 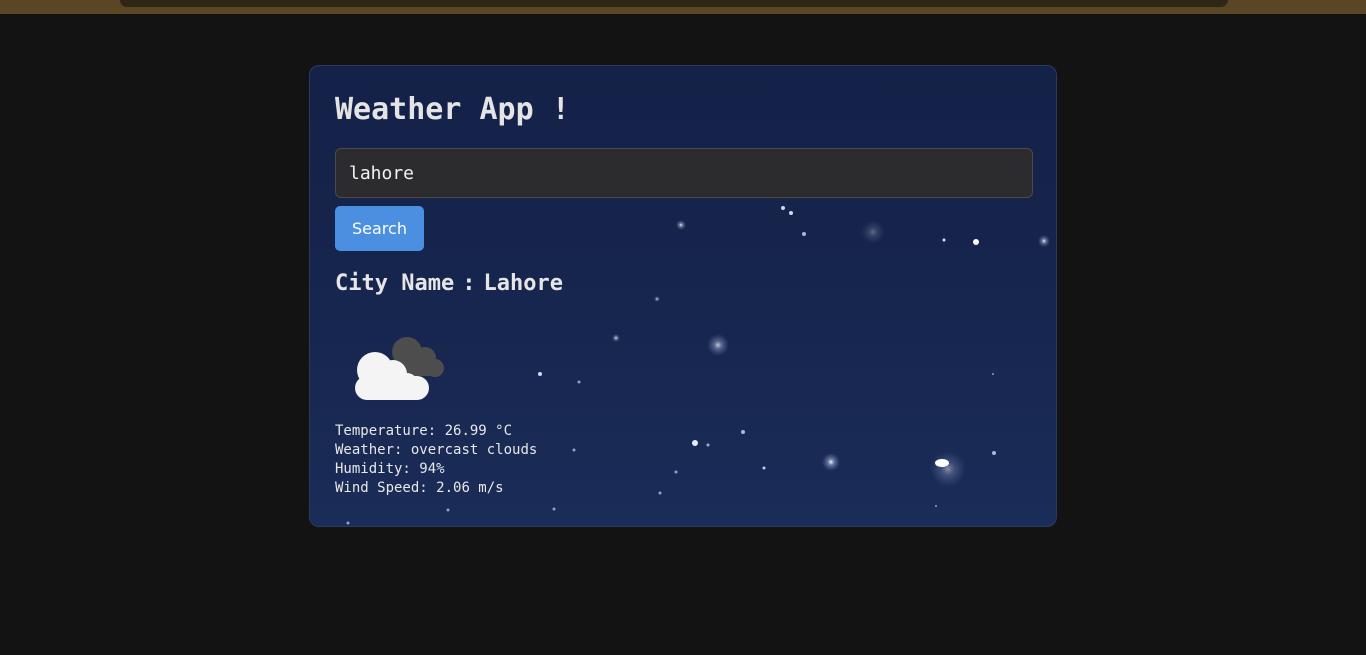 What do you see at coordinates (386, 431) in the screenshot?
I see `temperature-label: Temperature:` at bounding box center [386, 431].